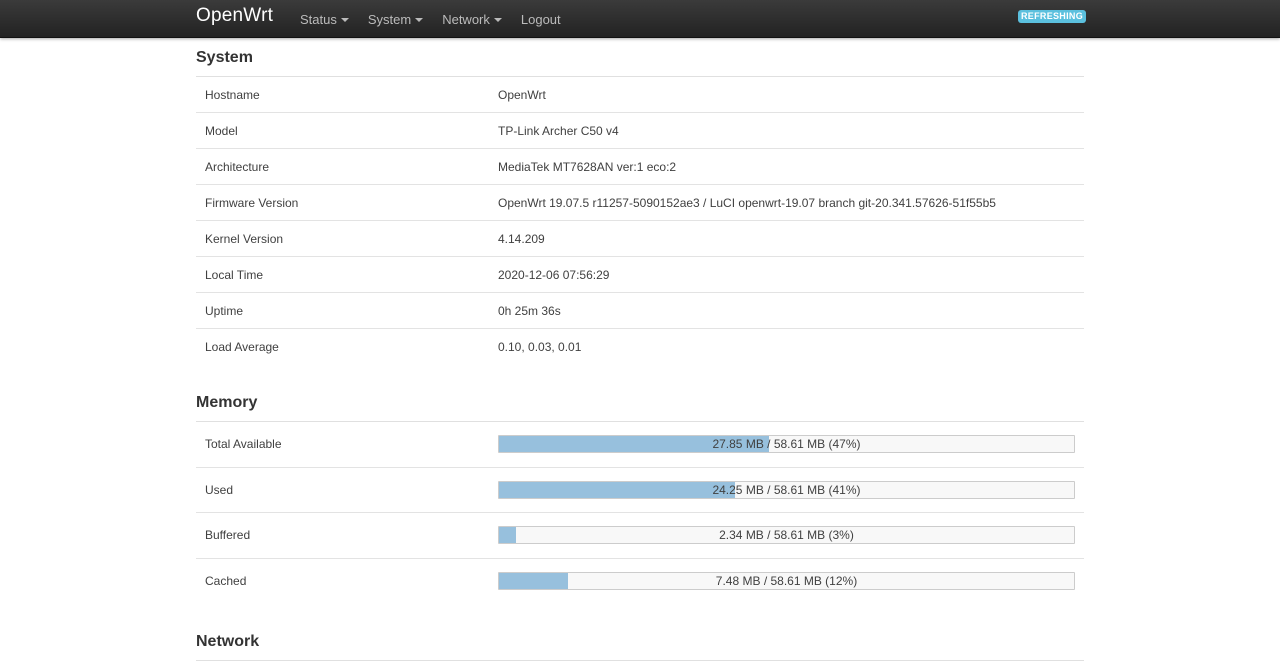 This screenshot has width=1280, height=662. I want to click on row-label: Hostname, so click(232, 94).